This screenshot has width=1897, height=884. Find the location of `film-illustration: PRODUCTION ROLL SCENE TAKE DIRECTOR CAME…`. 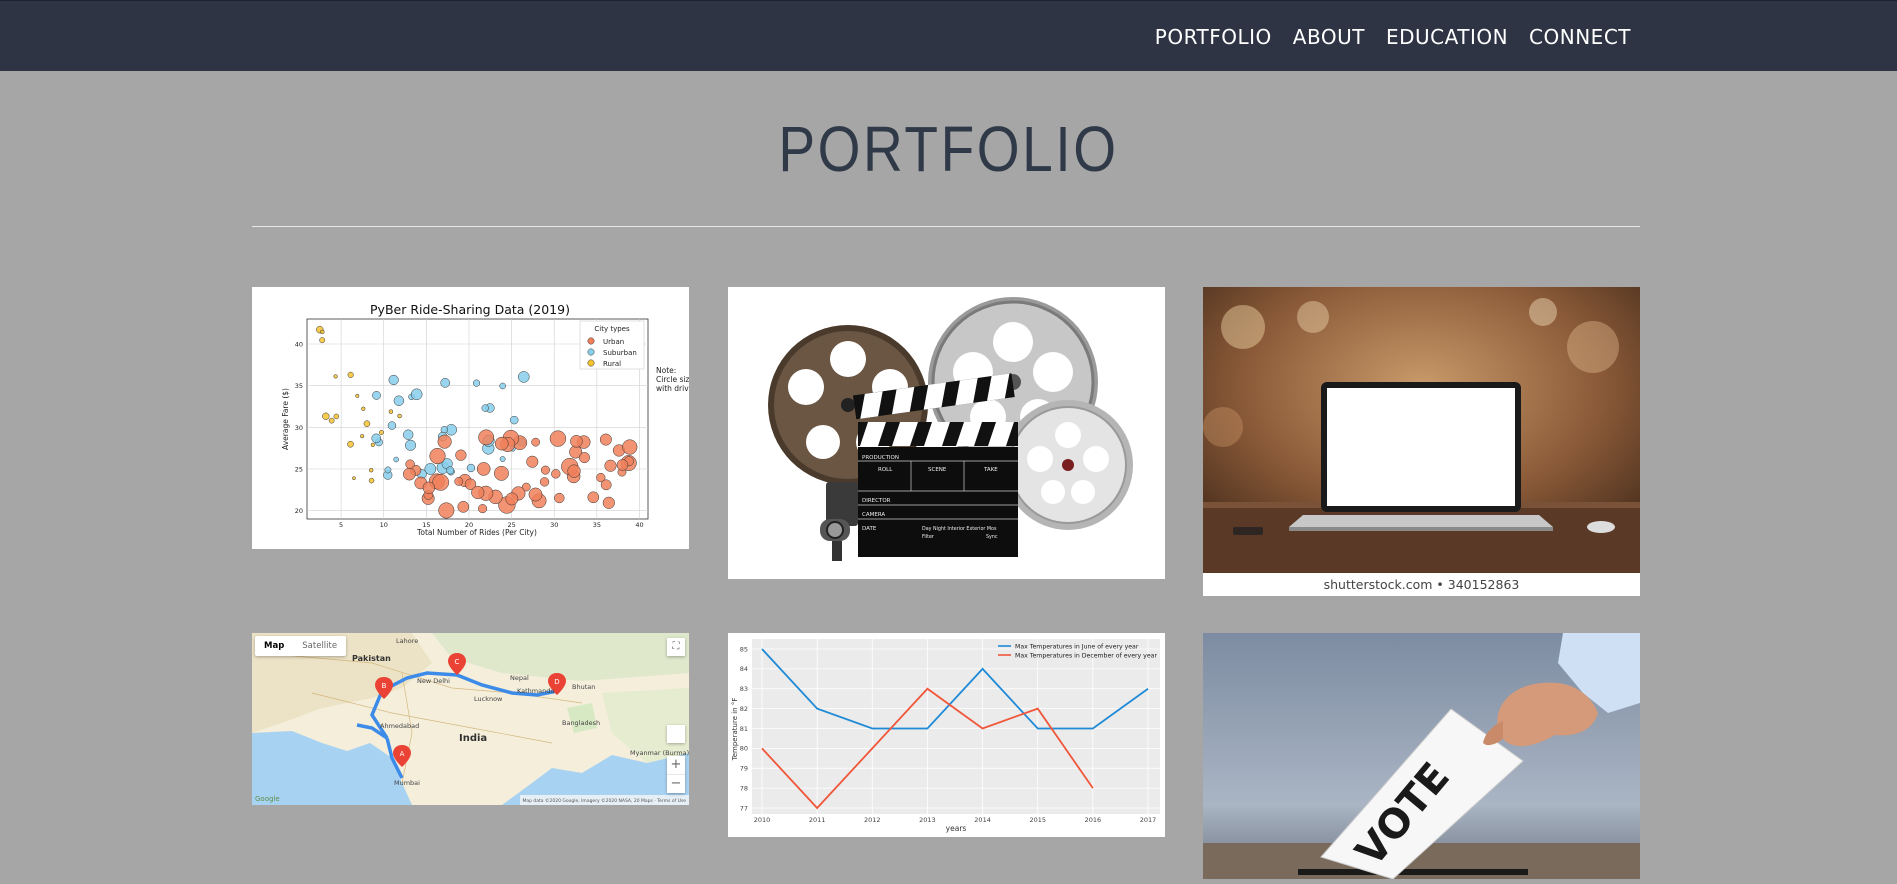

film-illustration: PRODUCTION ROLL SCENE TAKE DIRECTOR CAME… is located at coordinates (950, 429).